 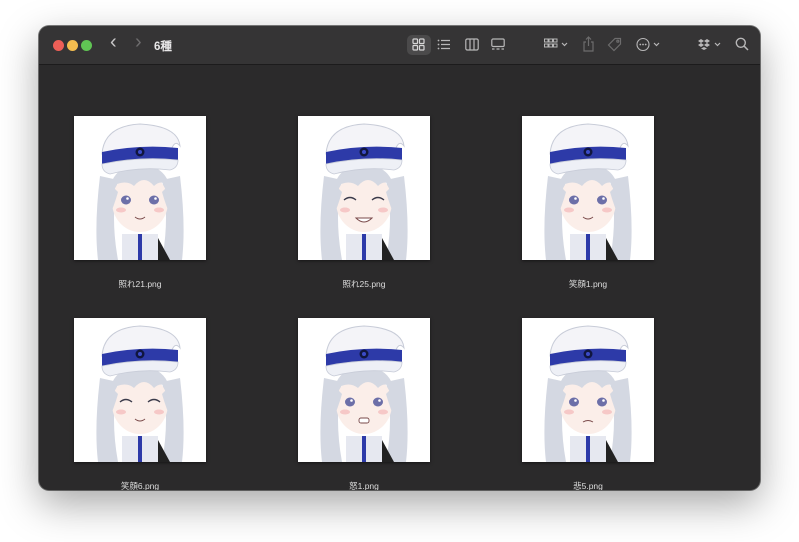 I want to click on dropbox-icon, so click(x=709, y=44).